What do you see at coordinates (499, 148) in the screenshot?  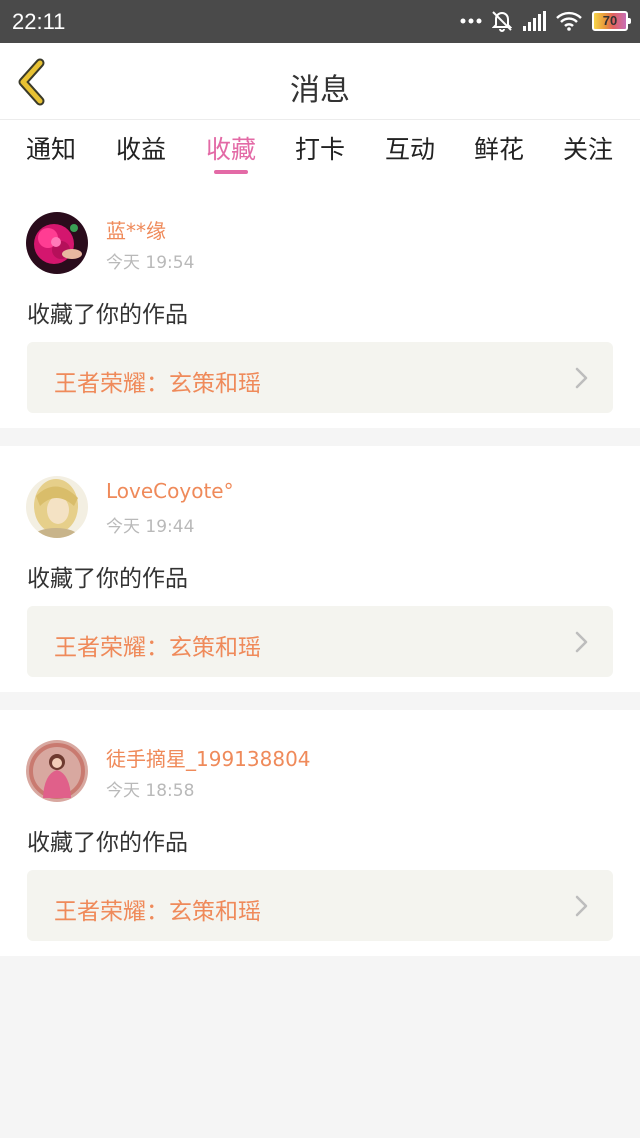 I see `tab-flowers: 鲜花` at bounding box center [499, 148].